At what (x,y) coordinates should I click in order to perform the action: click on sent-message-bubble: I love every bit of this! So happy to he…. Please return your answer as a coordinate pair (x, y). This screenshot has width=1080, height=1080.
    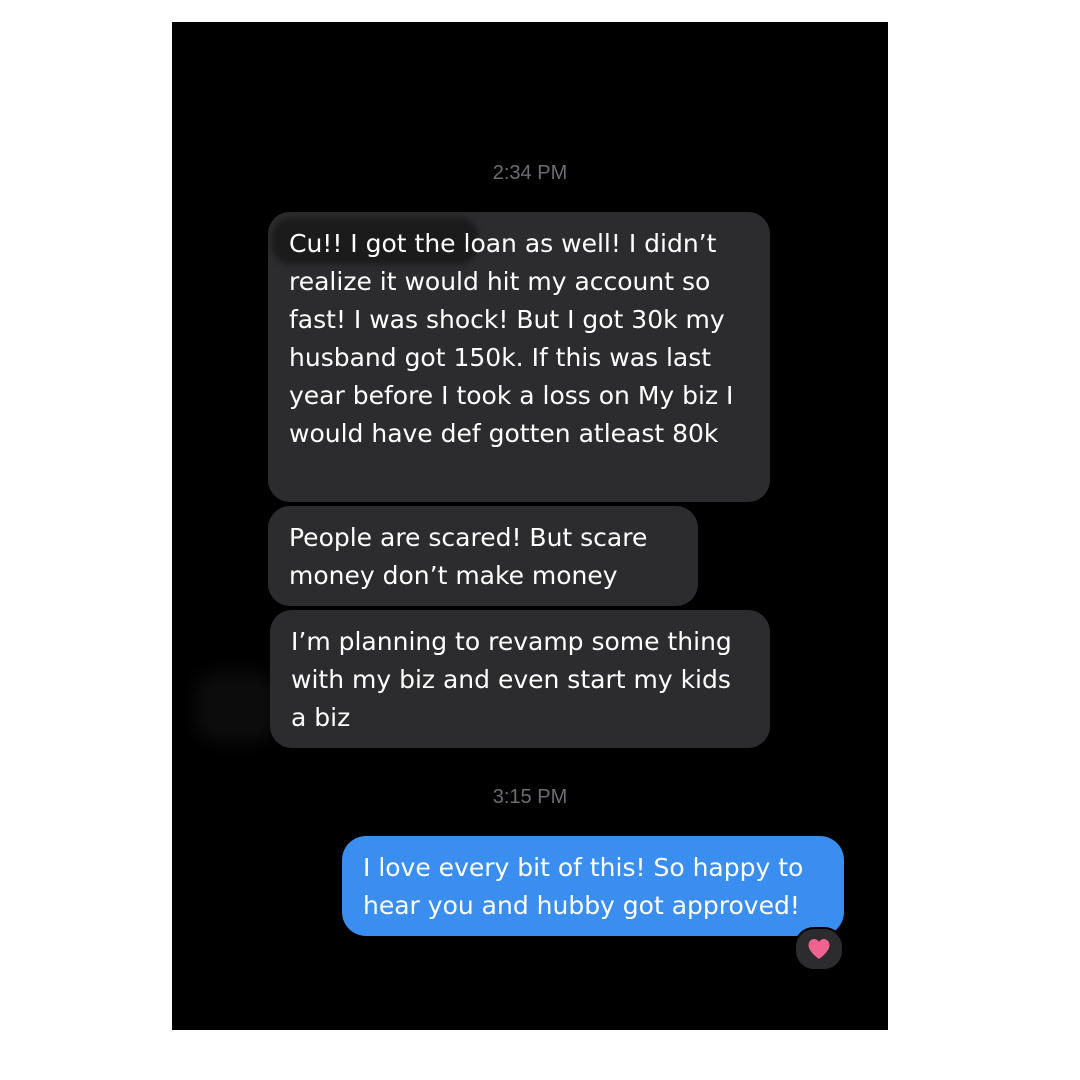
    Looking at the image, I should click on (593, 886).